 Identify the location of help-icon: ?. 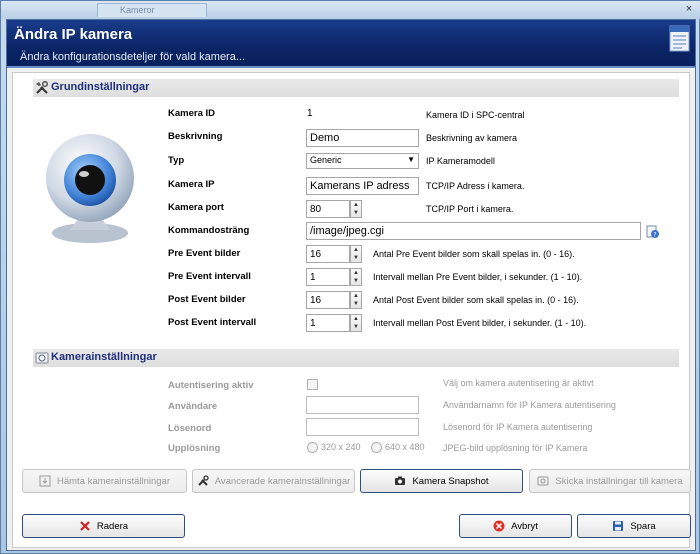
(653, 232).